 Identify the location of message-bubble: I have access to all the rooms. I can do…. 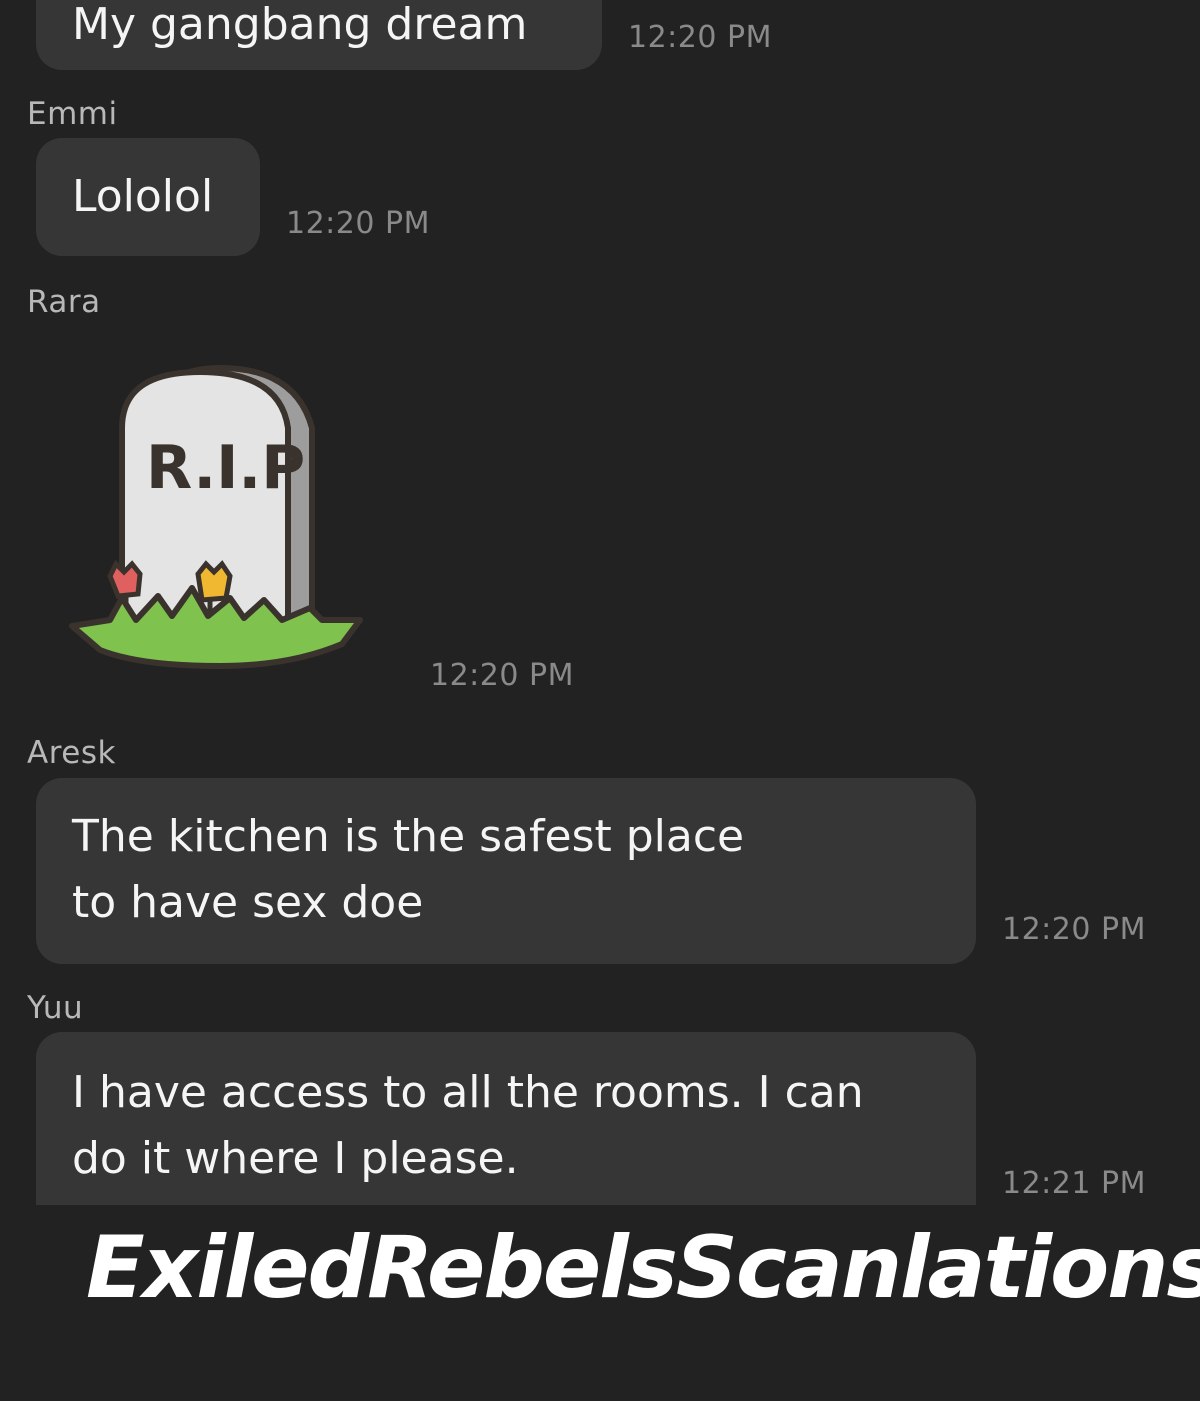
(506, 1118).